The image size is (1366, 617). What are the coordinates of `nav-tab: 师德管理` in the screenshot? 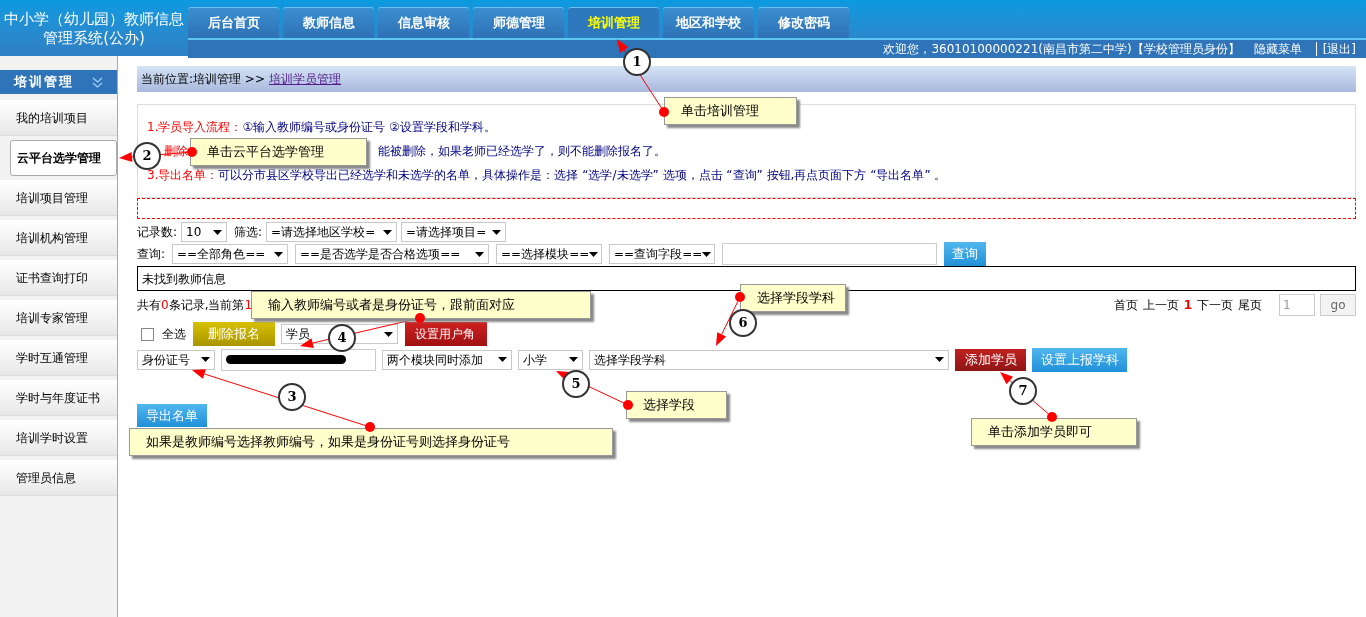 It's located at (518, 22).